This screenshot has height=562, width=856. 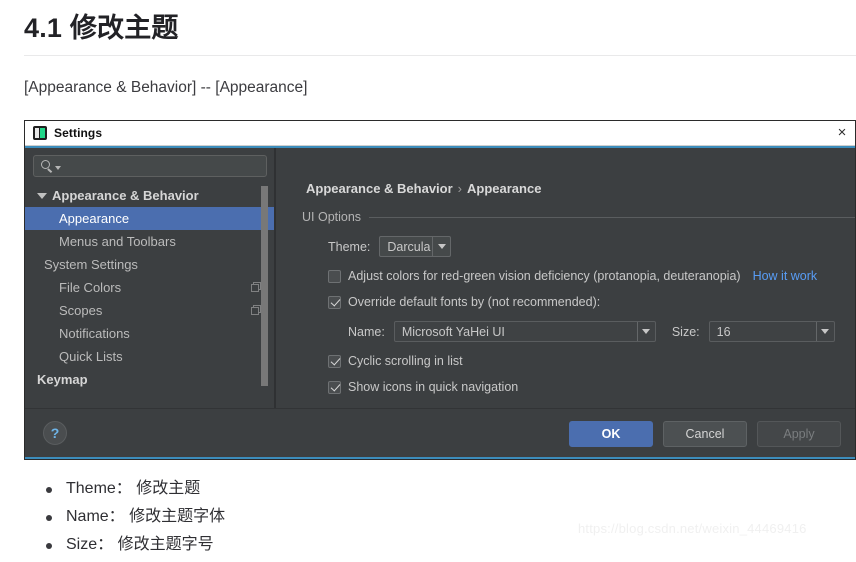 I want to click on list-item: Theme： 修改主题, so click(x=296, y=489).